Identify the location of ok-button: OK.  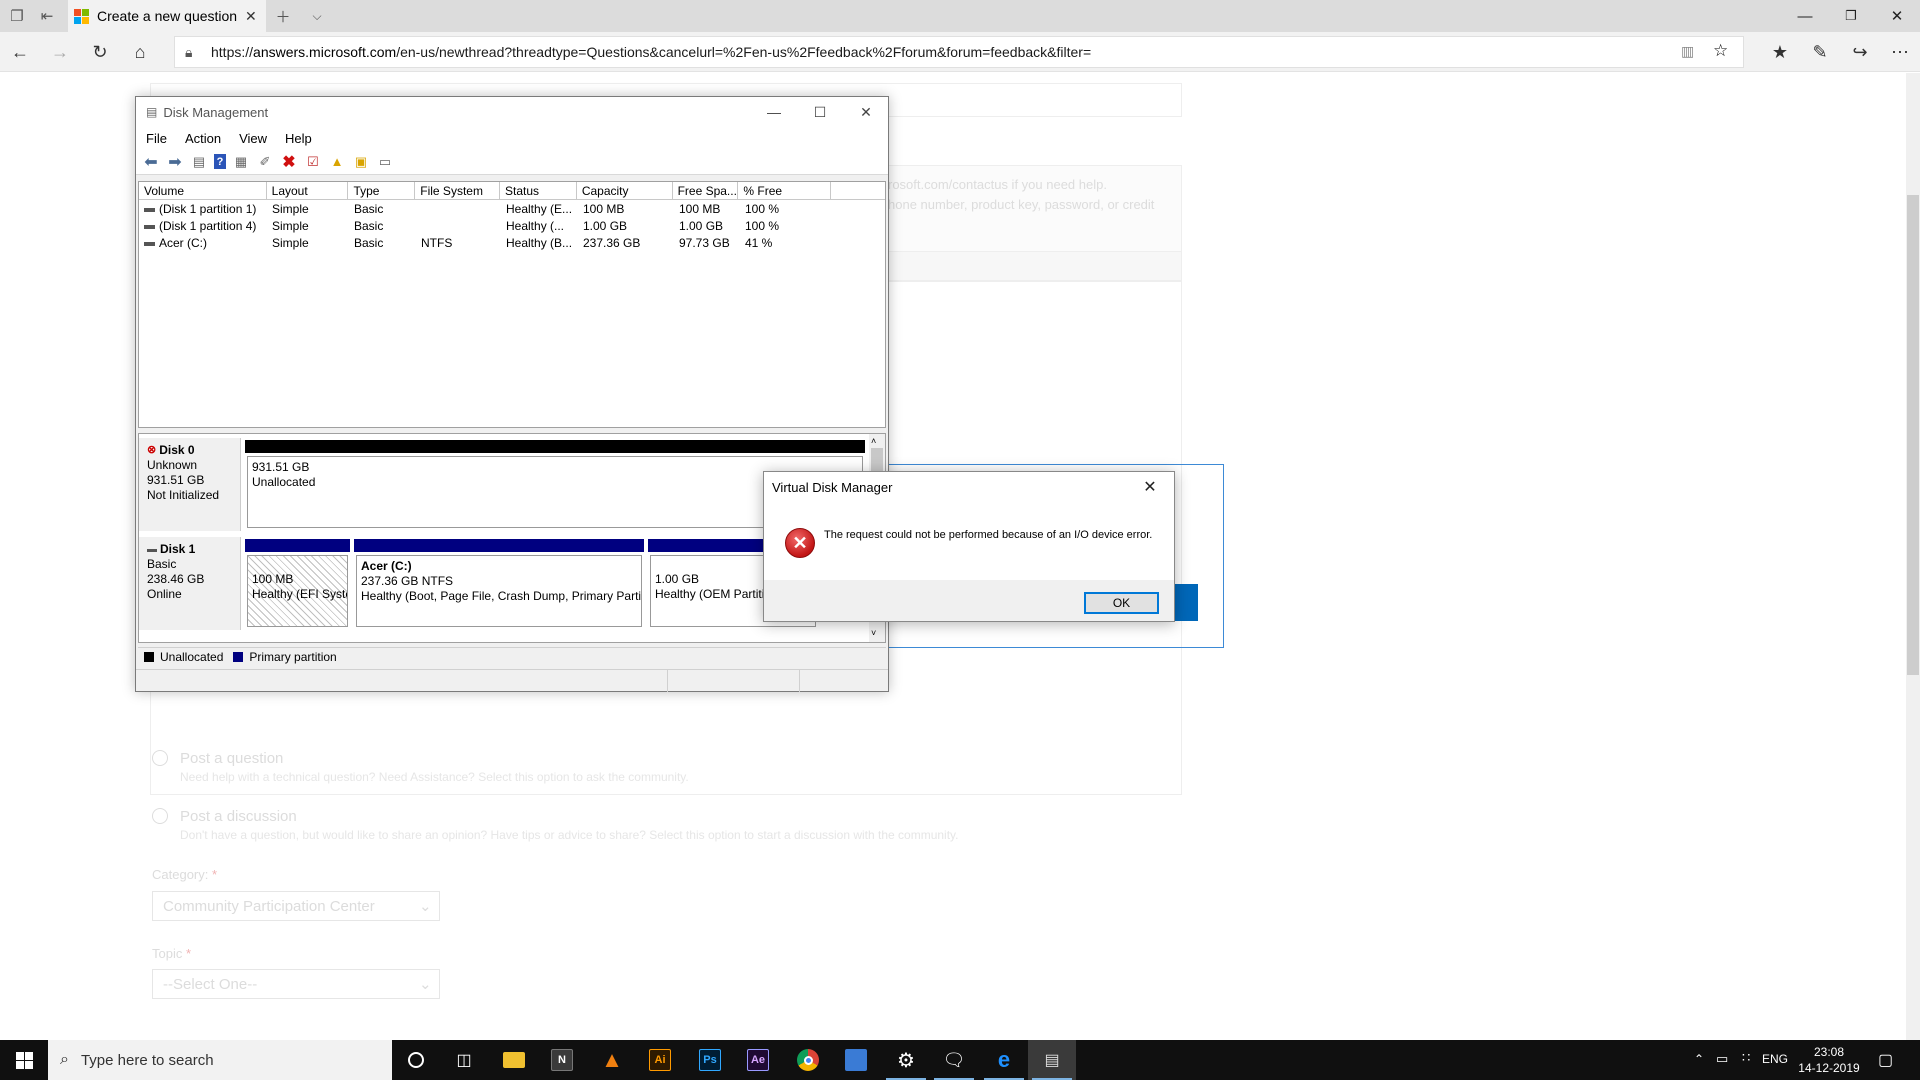
(1121, 603).